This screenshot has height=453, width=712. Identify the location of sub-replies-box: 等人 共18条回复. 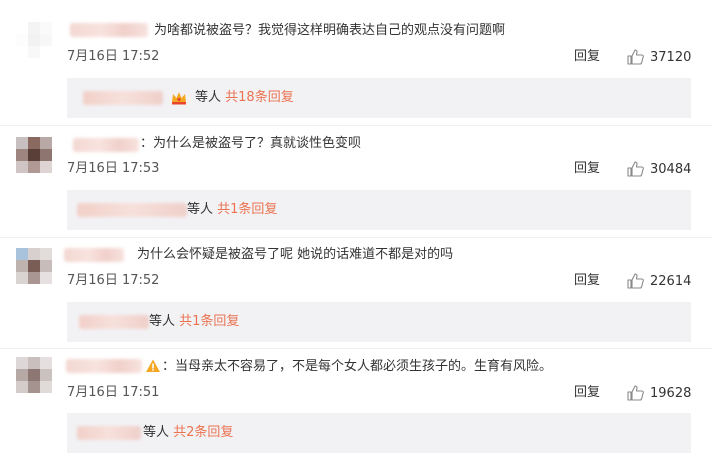
(379, 98).